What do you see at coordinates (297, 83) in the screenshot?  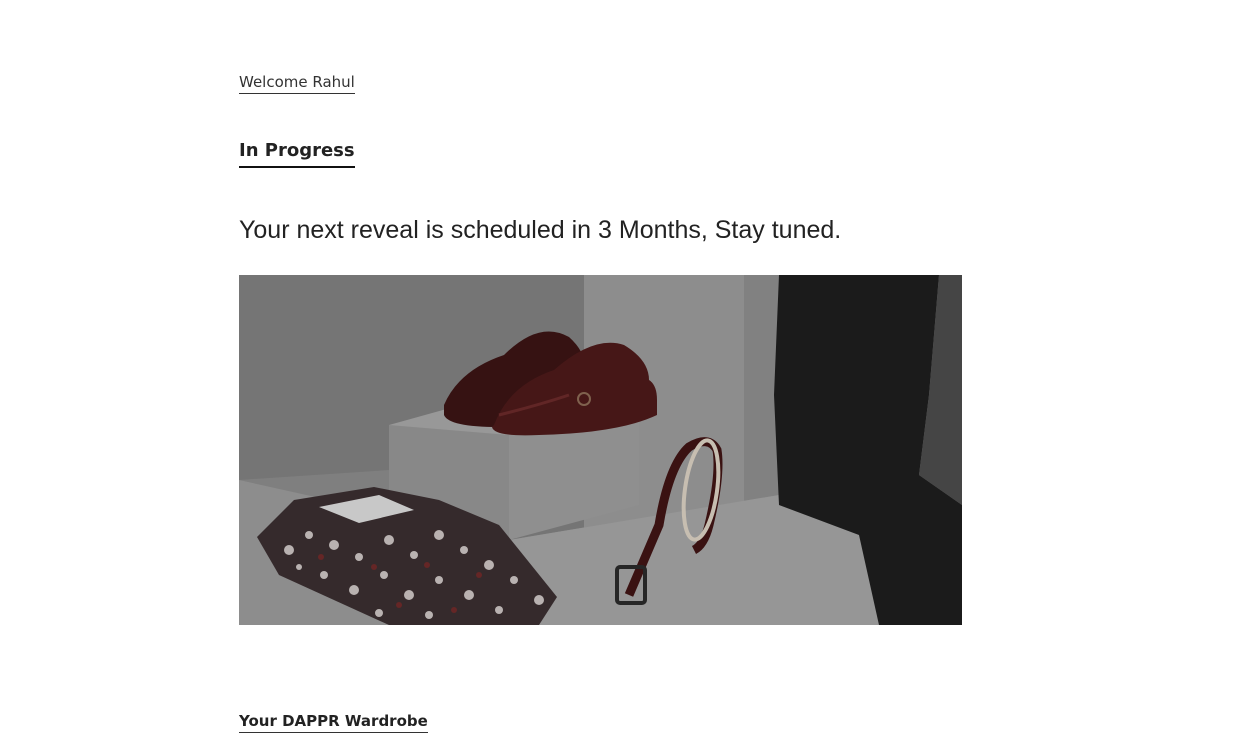 I see `welcome-link: Welcome Rahul` at bounding box center [297, 83].